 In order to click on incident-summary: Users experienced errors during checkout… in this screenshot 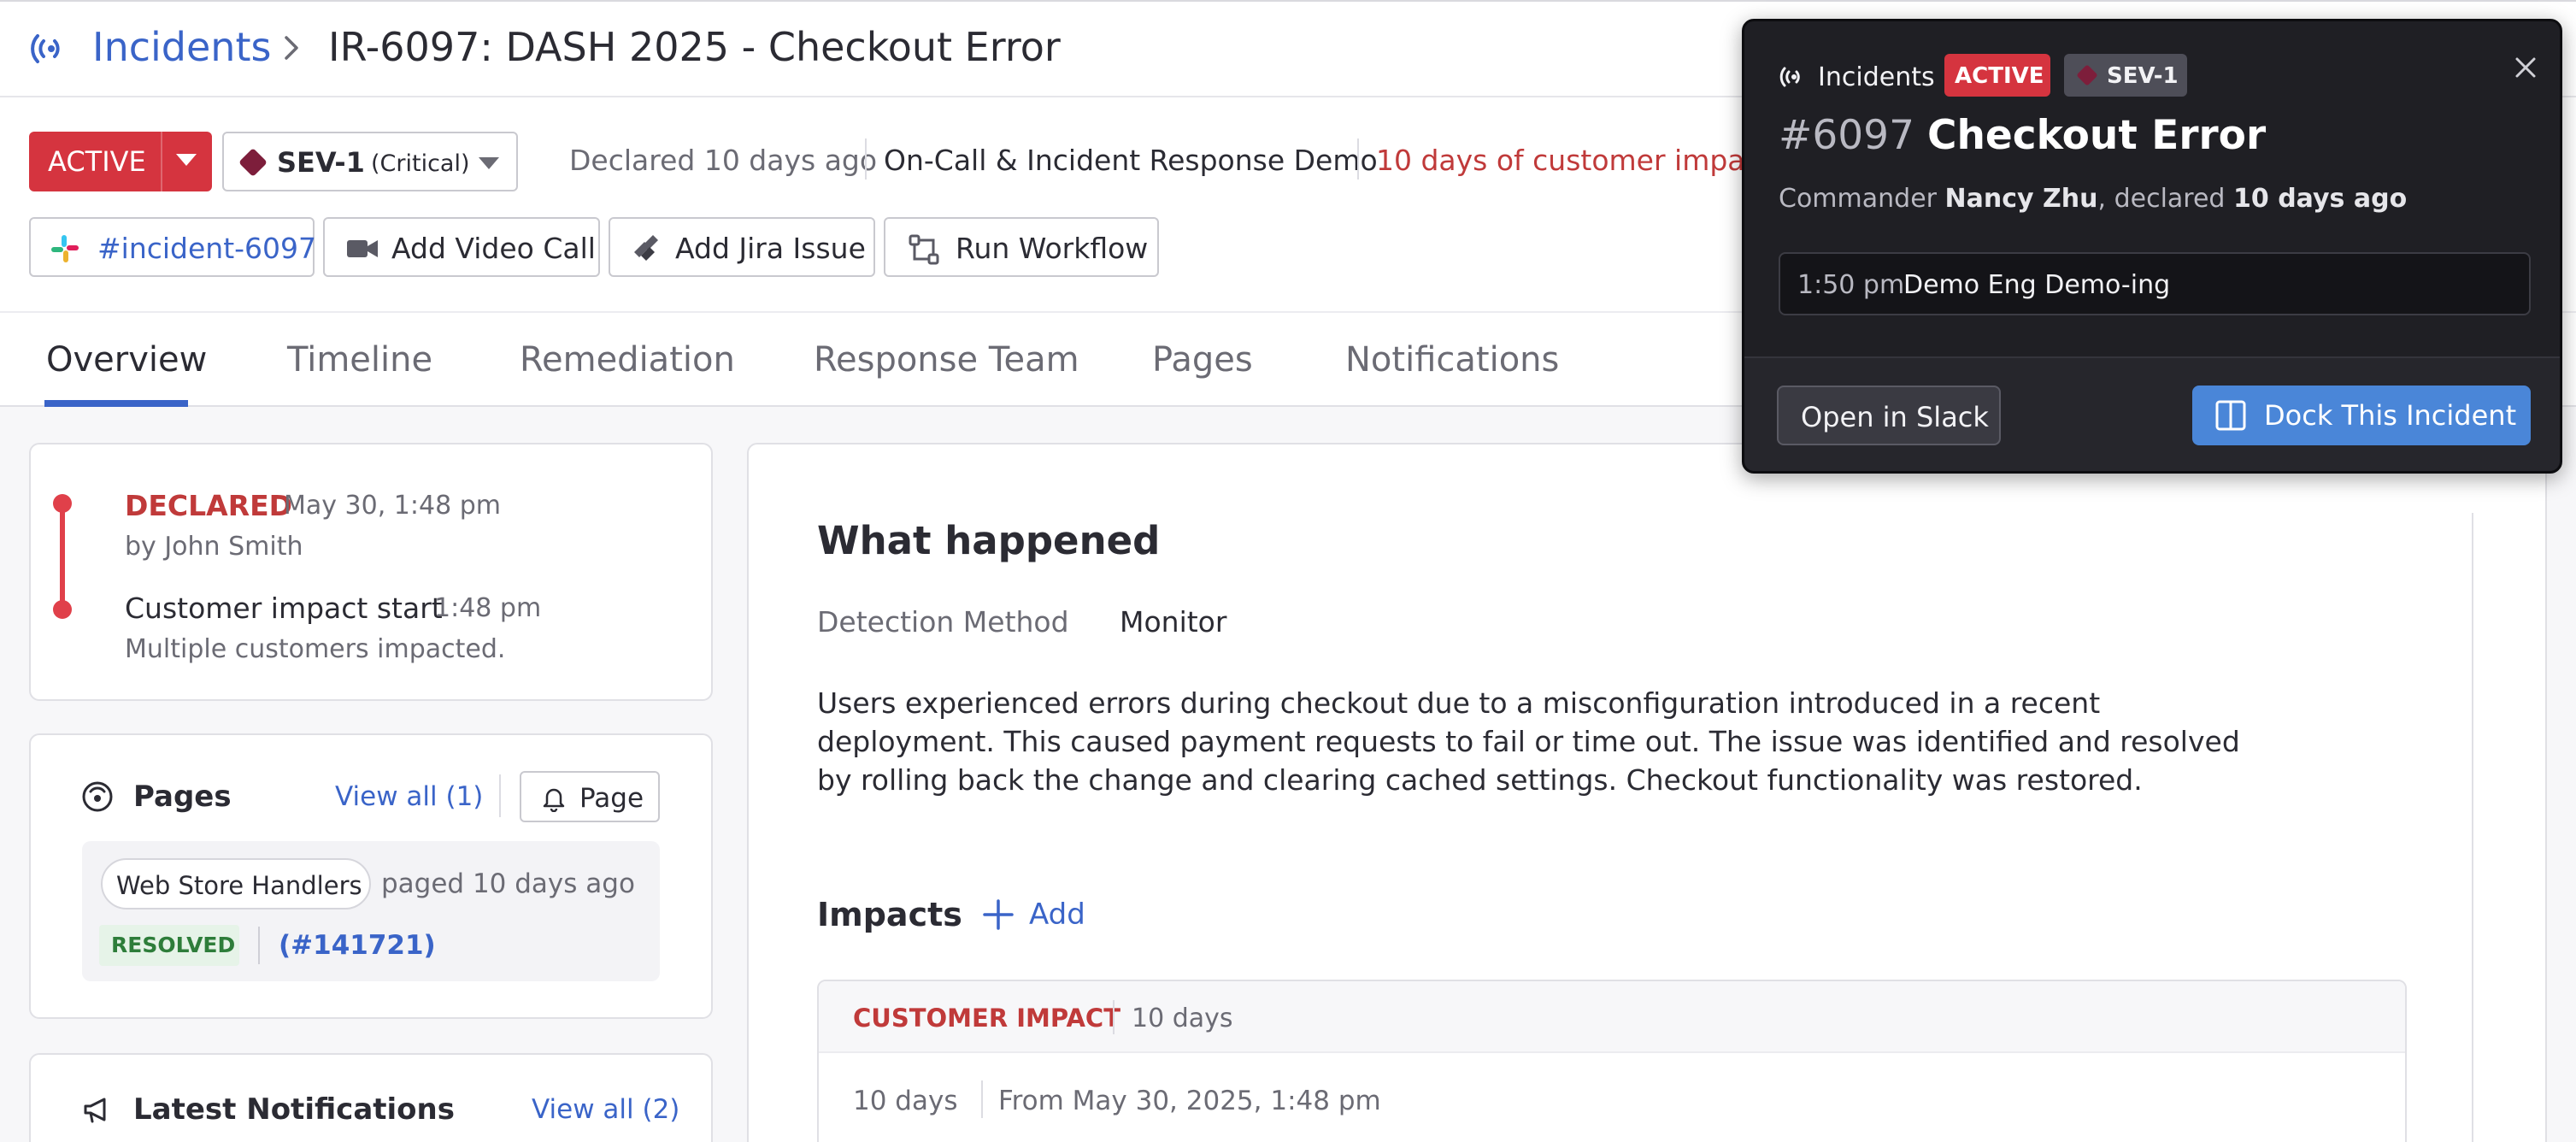, I will do `click(1528, 741)`.